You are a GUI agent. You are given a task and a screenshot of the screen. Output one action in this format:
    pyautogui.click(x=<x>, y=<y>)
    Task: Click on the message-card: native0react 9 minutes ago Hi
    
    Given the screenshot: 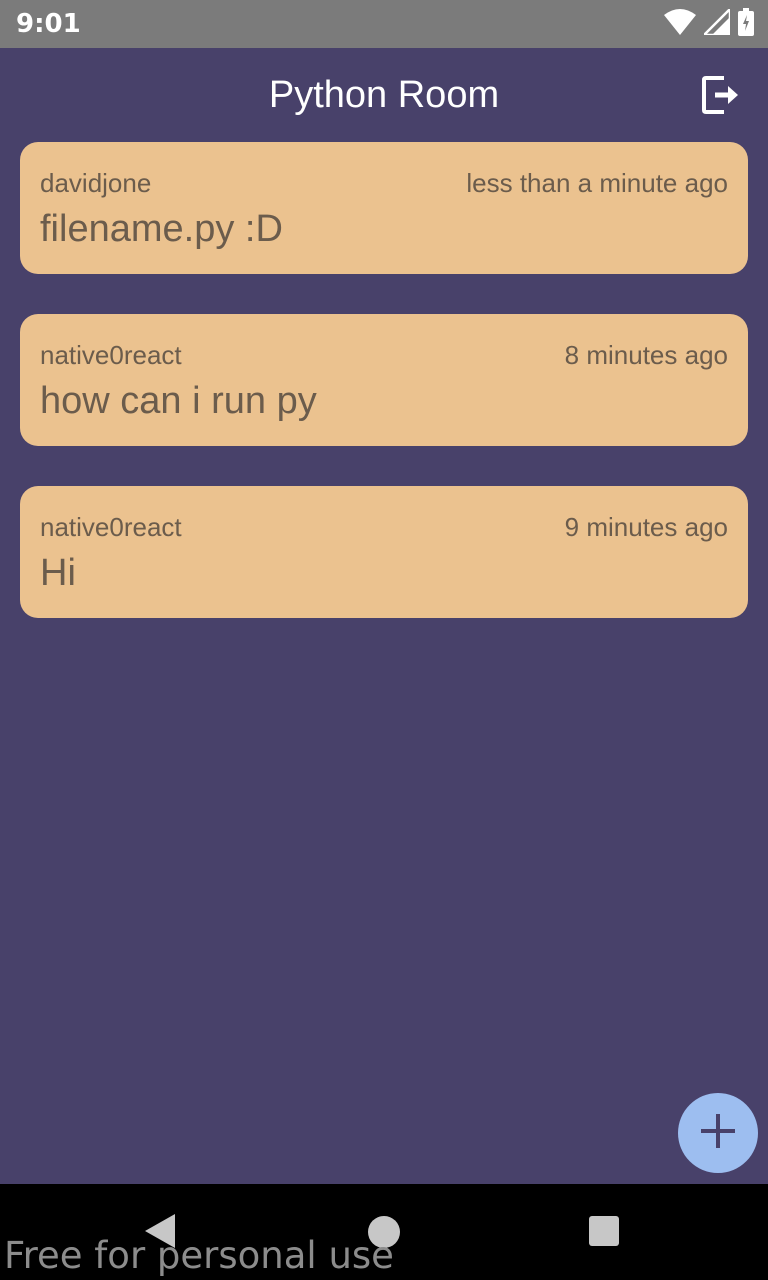 What is the action you would take?
    pyautogui.click(x=384, y=552)
    